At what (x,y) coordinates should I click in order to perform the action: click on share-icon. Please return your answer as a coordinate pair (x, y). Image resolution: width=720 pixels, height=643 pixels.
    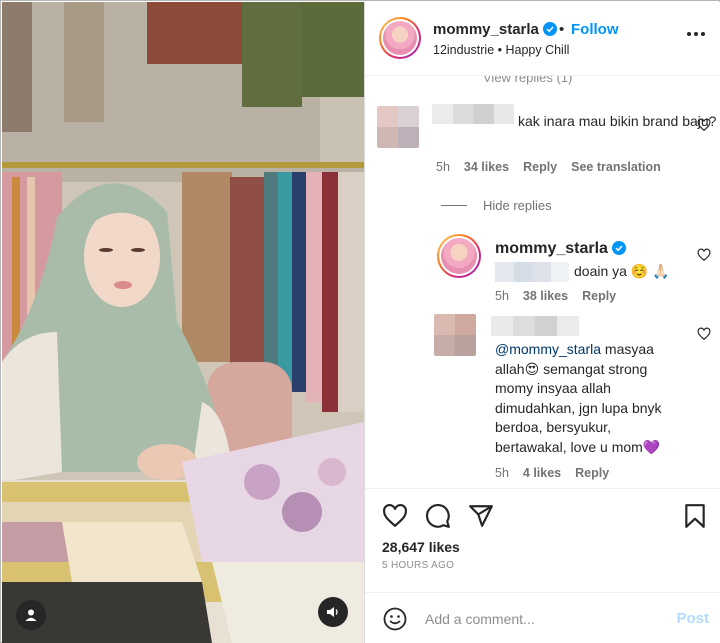
    Looking at the image, I should click on (481, 516).